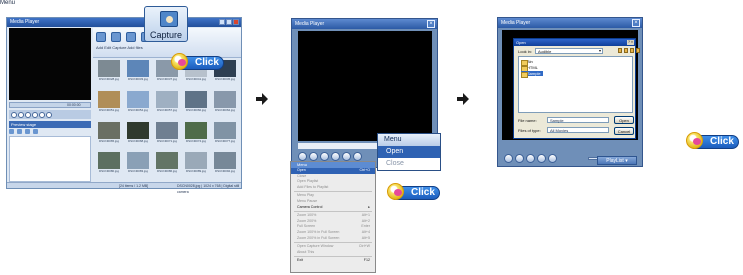 The image size is (743, 275). What do you see at coordinates (409, 140) in the screenshot?
I see `popup-menu-header: Menu` at bounding box center [409, 140].